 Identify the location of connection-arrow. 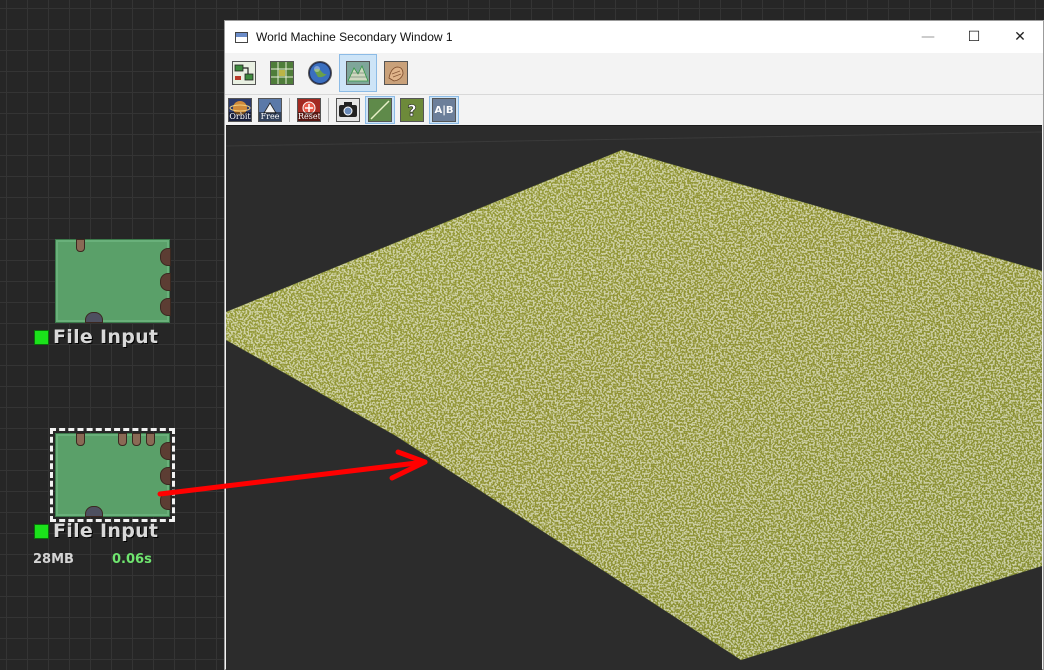
(292, 473).